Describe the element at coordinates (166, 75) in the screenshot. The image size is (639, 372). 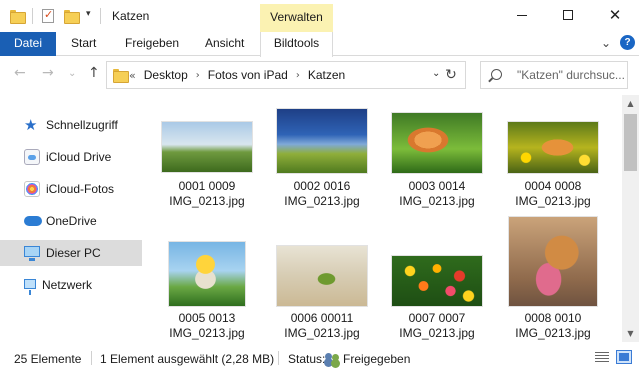
I see `breadcrumb-desktop: Desktop` at that location.